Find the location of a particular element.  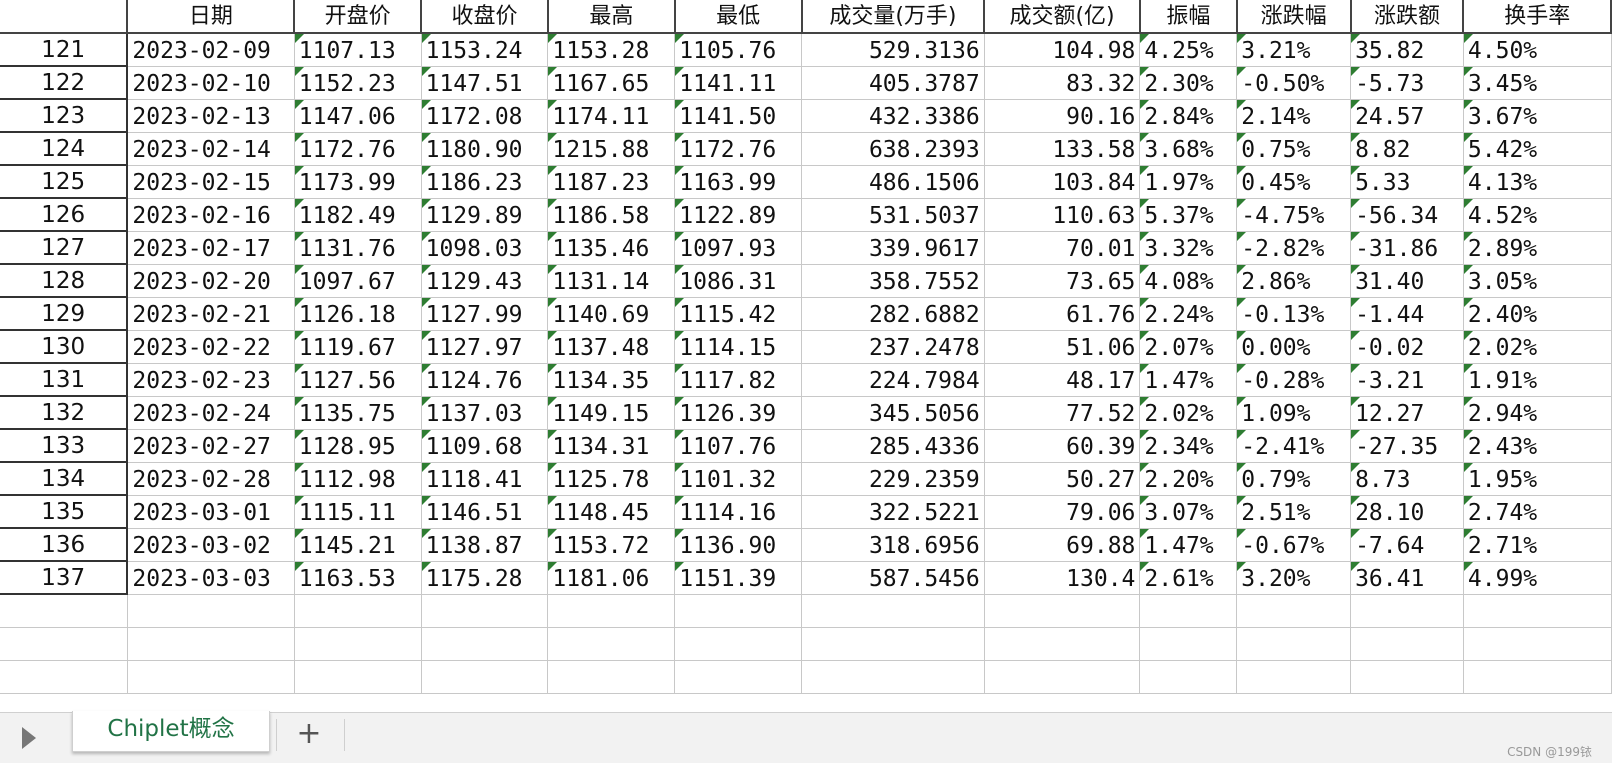

cell-turnover-rate: 3.05% is located at coordinates (1537, 281).